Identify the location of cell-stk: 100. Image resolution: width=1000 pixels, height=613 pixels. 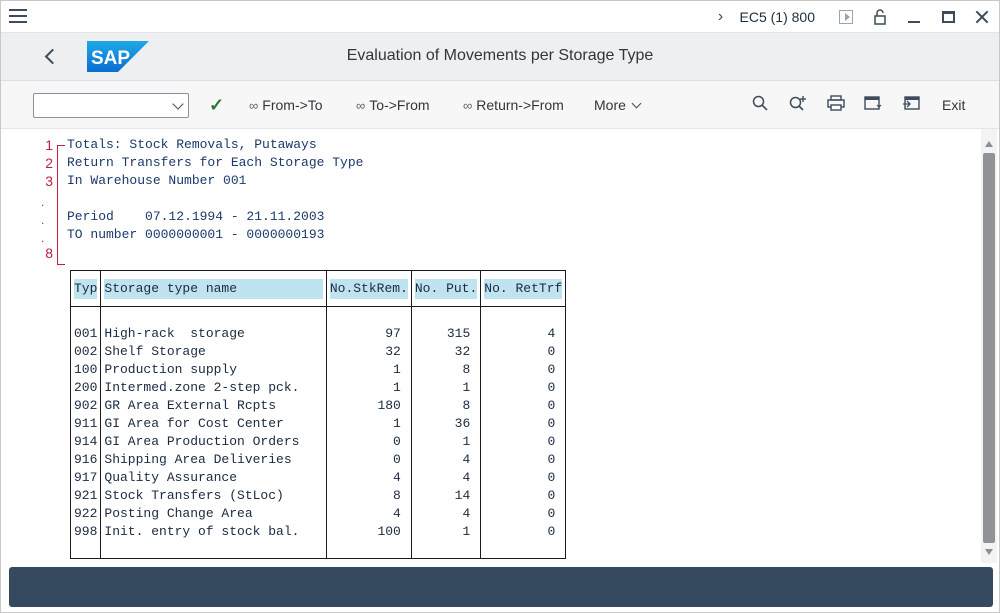
(368, 531).